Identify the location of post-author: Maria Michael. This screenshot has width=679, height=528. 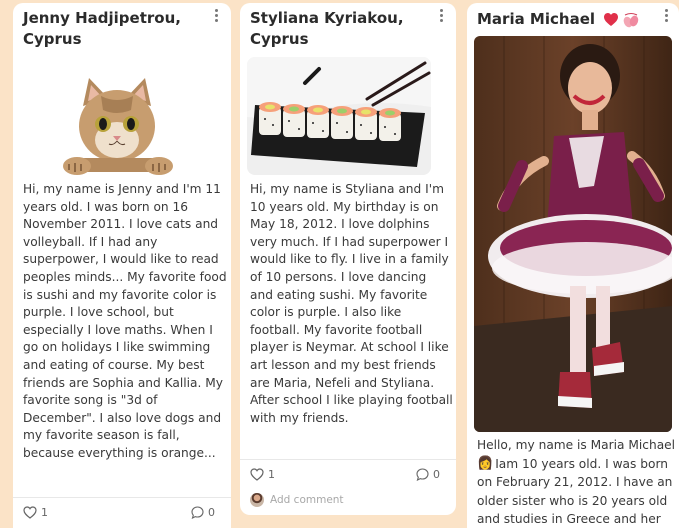
(536, 19).